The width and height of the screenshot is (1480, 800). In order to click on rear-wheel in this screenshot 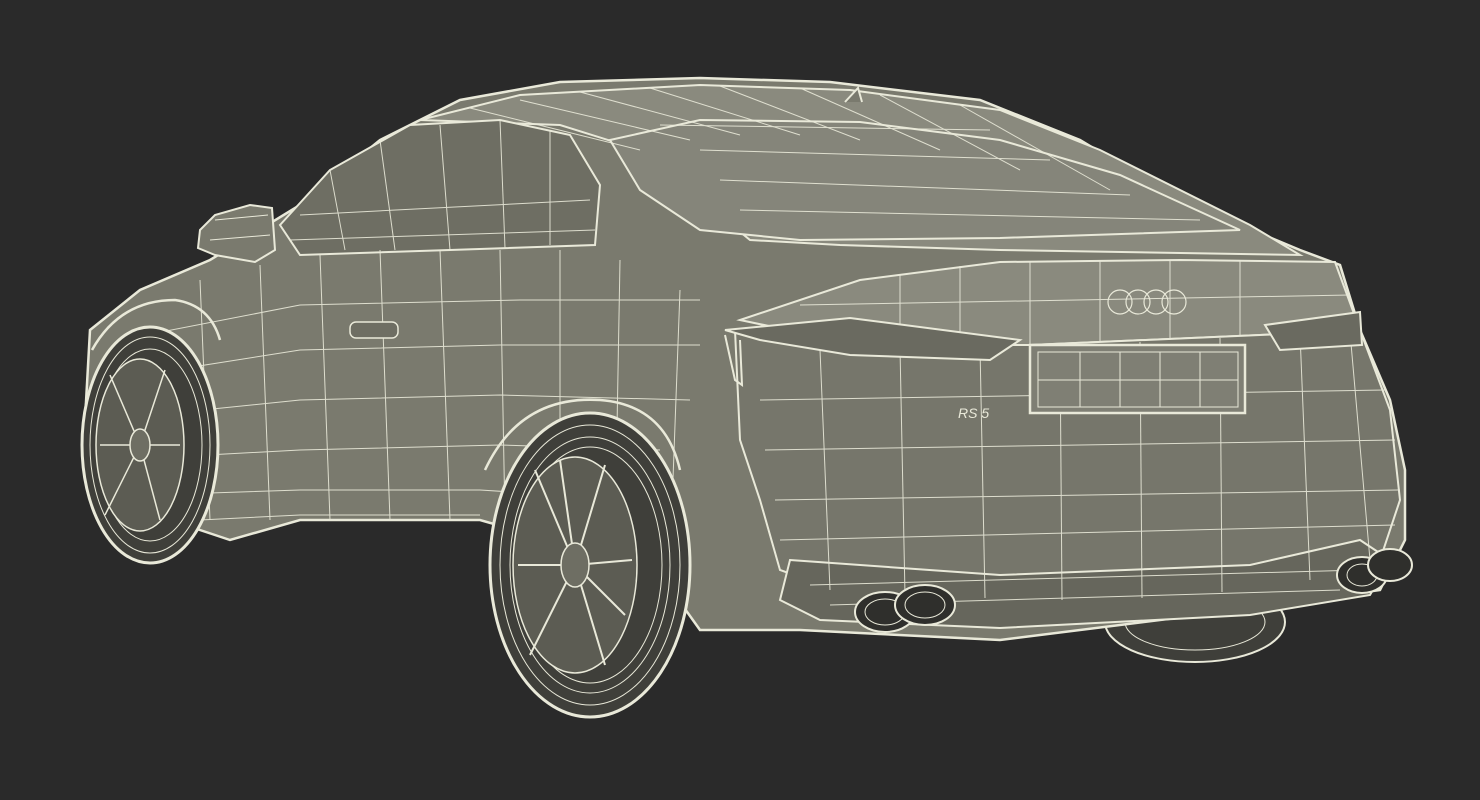, I will do `click(590, 565)`.